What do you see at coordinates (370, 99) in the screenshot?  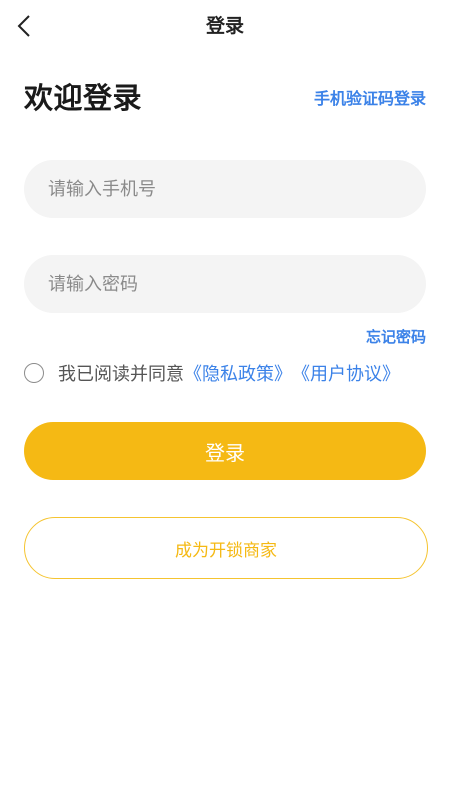 I see `sms-login-link: 手机验证码登录` at bounding box center [370, 99].